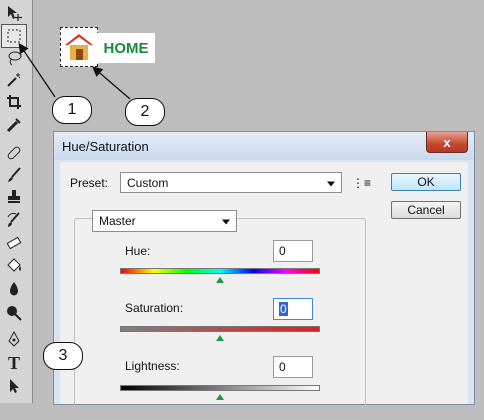 This screenshot has width=484, height=420. I want to click on type-tool-glyph: T, so click(13, 362).